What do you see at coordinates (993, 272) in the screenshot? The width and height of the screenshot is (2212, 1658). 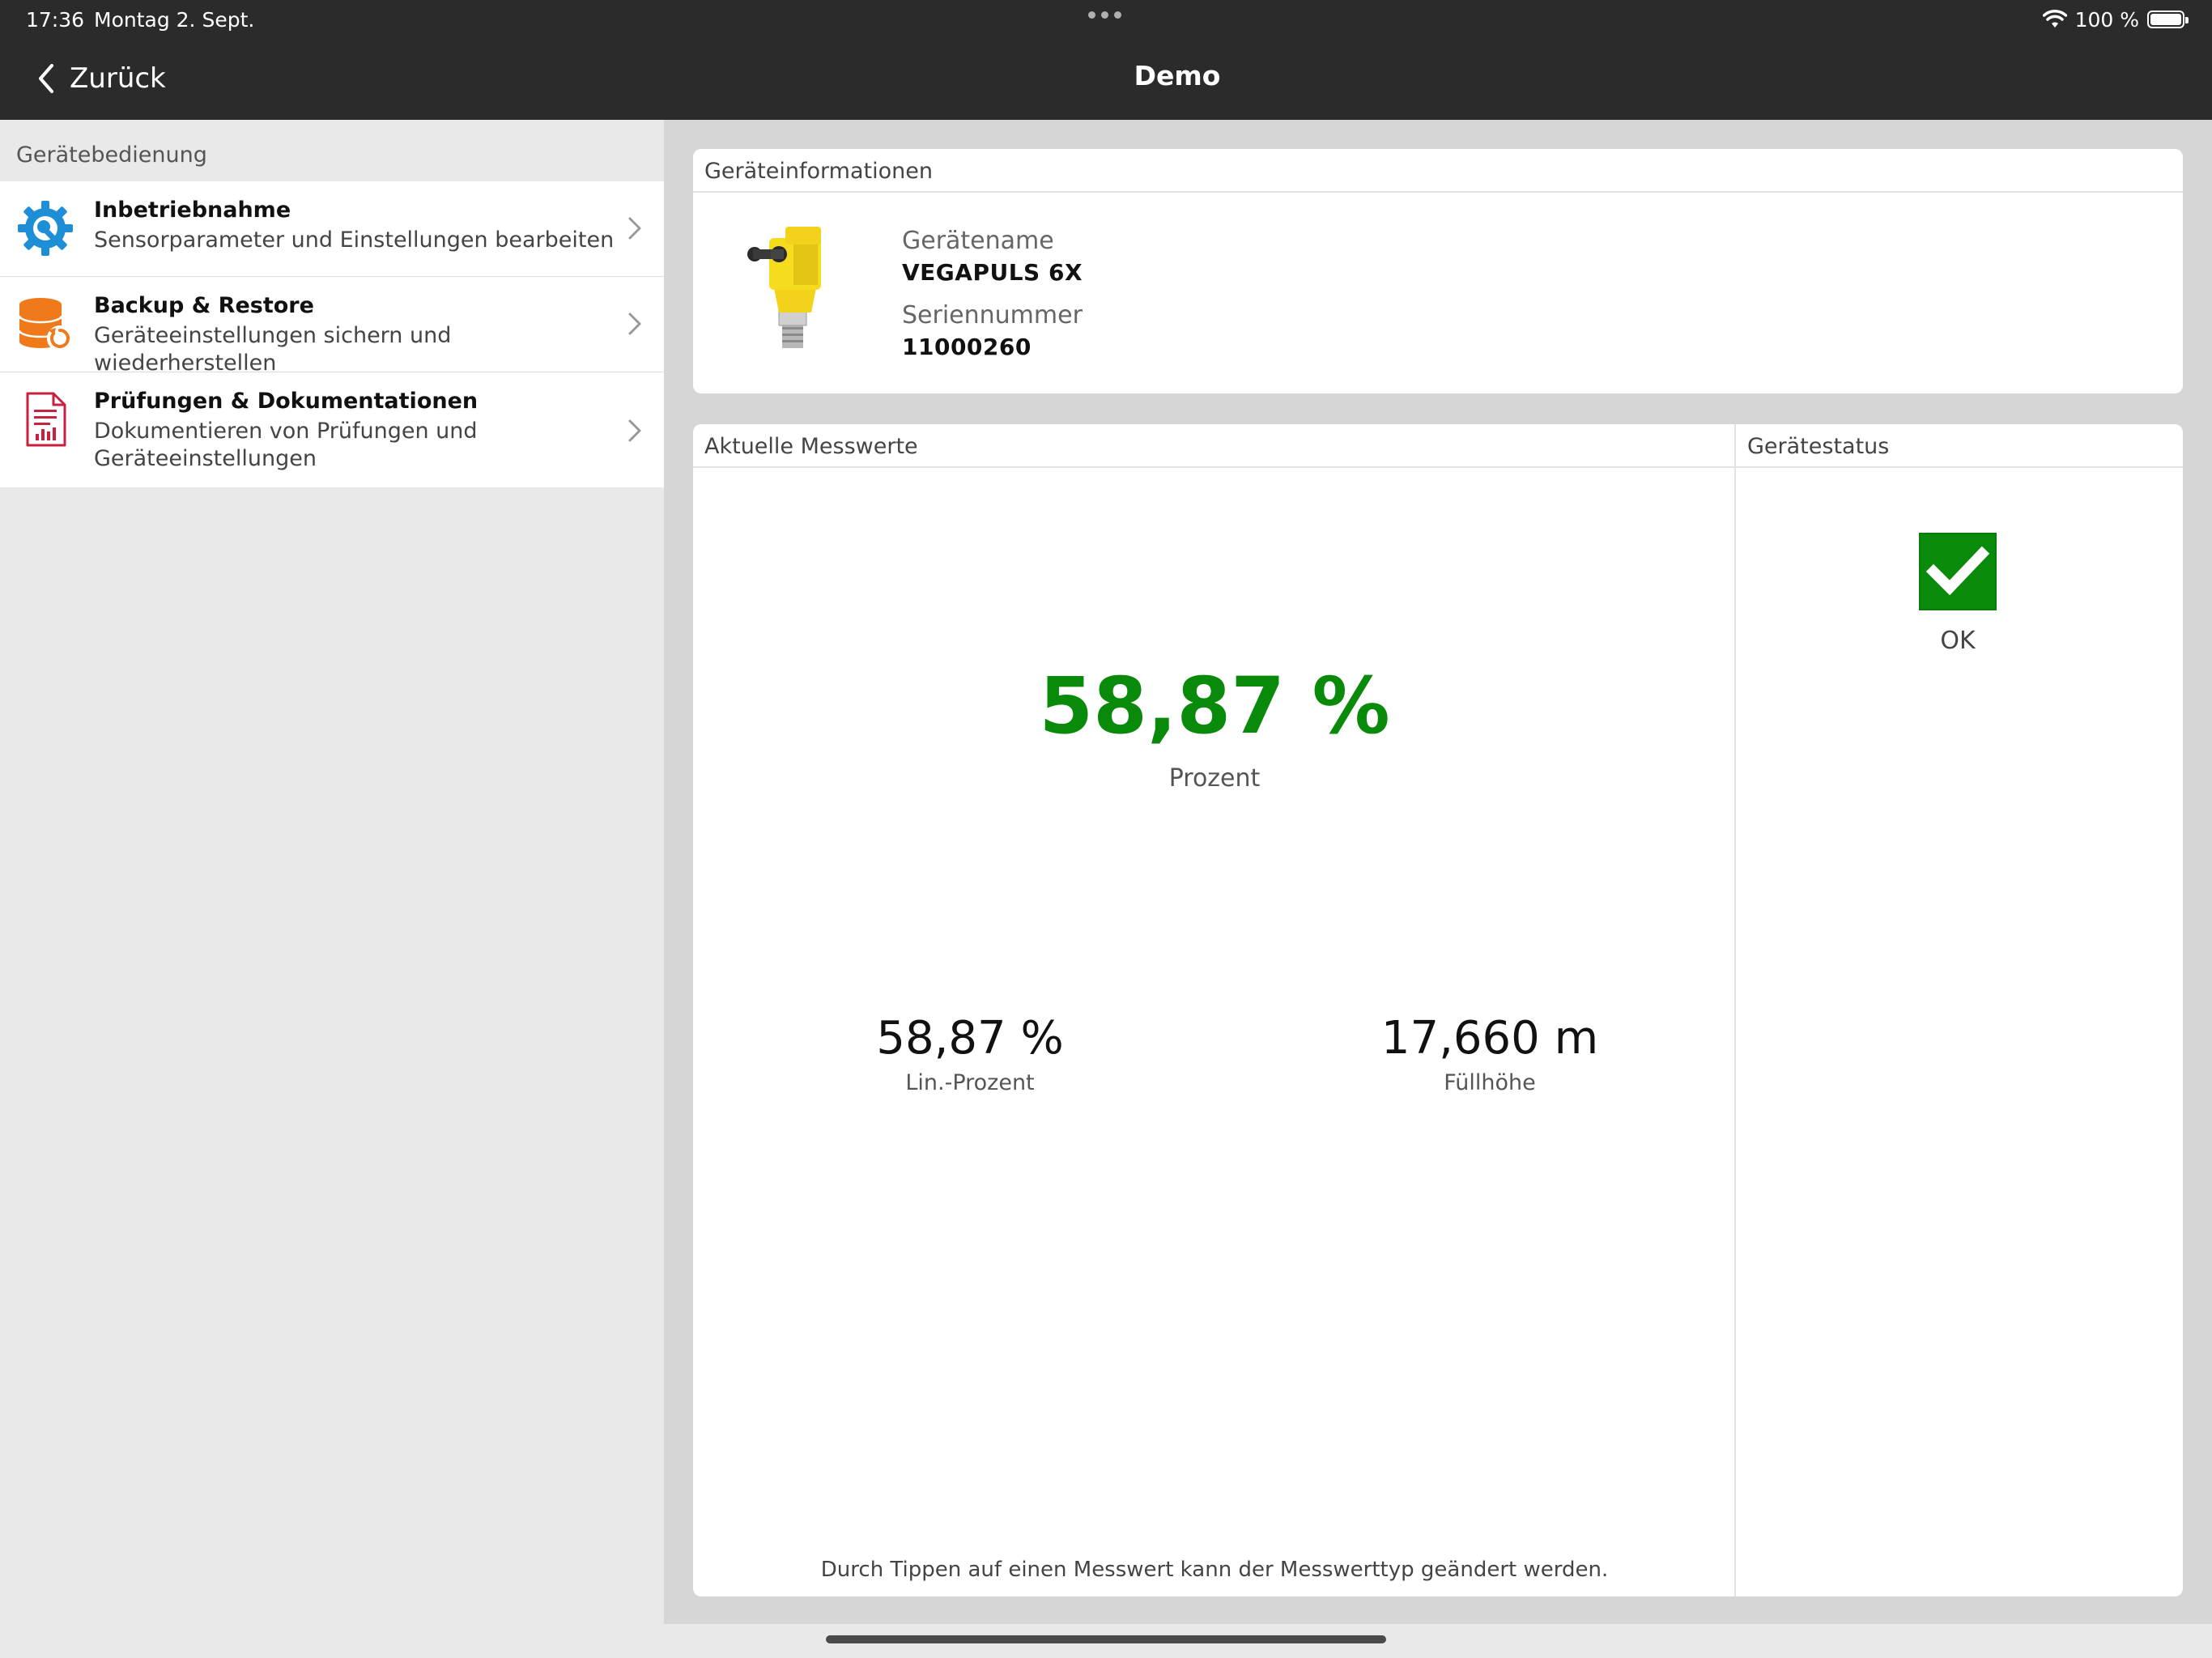 I see `device-name-value: VEGAPULS 6X` at bounding box center [993, 272].